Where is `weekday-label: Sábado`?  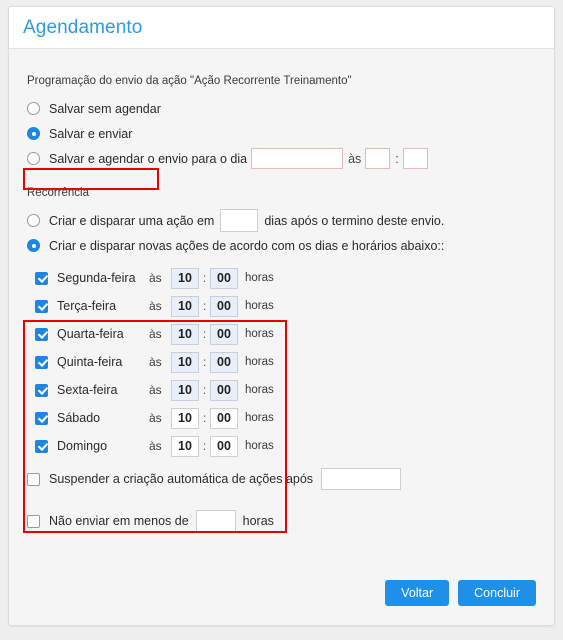 weekday-label: Sábado is located at coordinates (79, 418).